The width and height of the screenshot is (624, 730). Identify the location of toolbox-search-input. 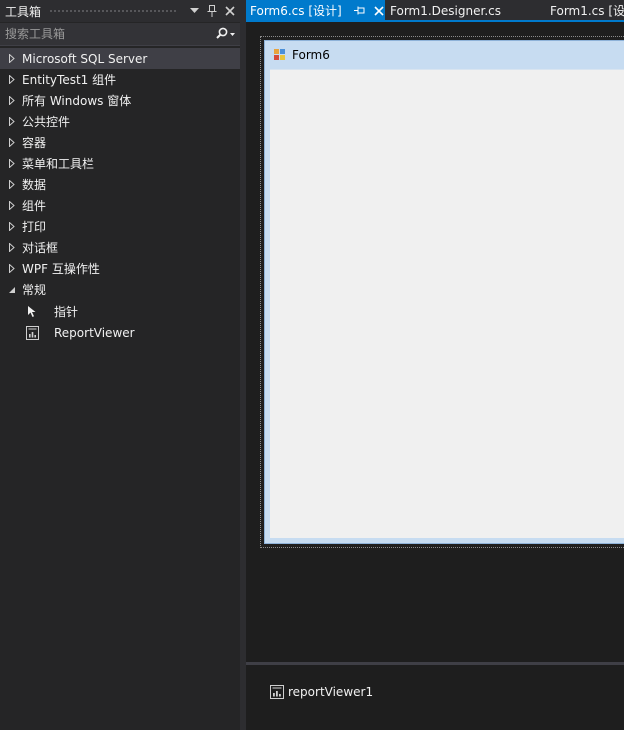
(106, 34).